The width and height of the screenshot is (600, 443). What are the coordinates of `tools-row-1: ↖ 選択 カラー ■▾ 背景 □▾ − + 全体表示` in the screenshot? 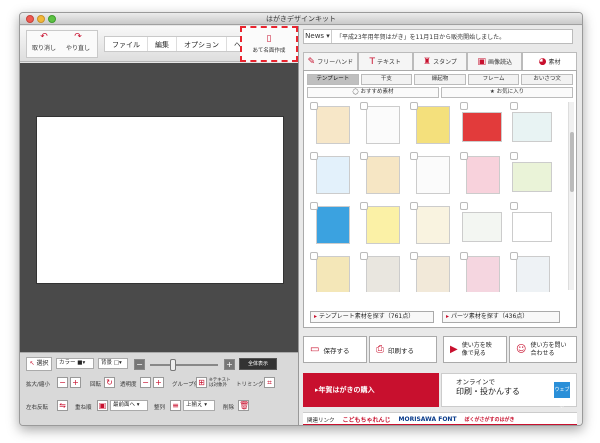 It's located at (159, 364).